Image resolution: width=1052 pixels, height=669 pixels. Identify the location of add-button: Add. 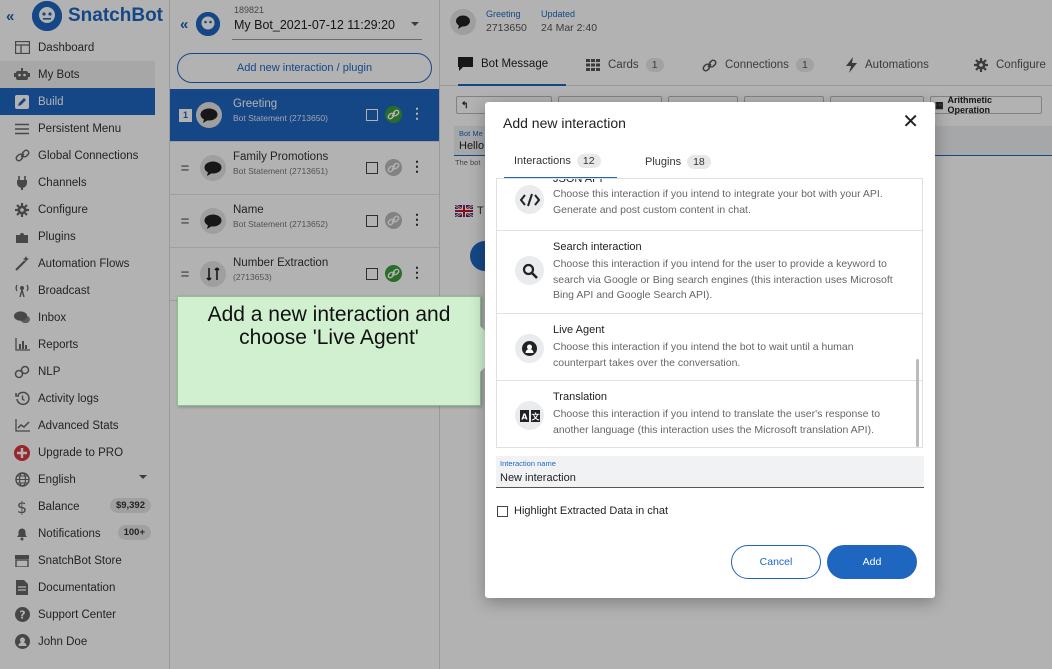
(872, 562).